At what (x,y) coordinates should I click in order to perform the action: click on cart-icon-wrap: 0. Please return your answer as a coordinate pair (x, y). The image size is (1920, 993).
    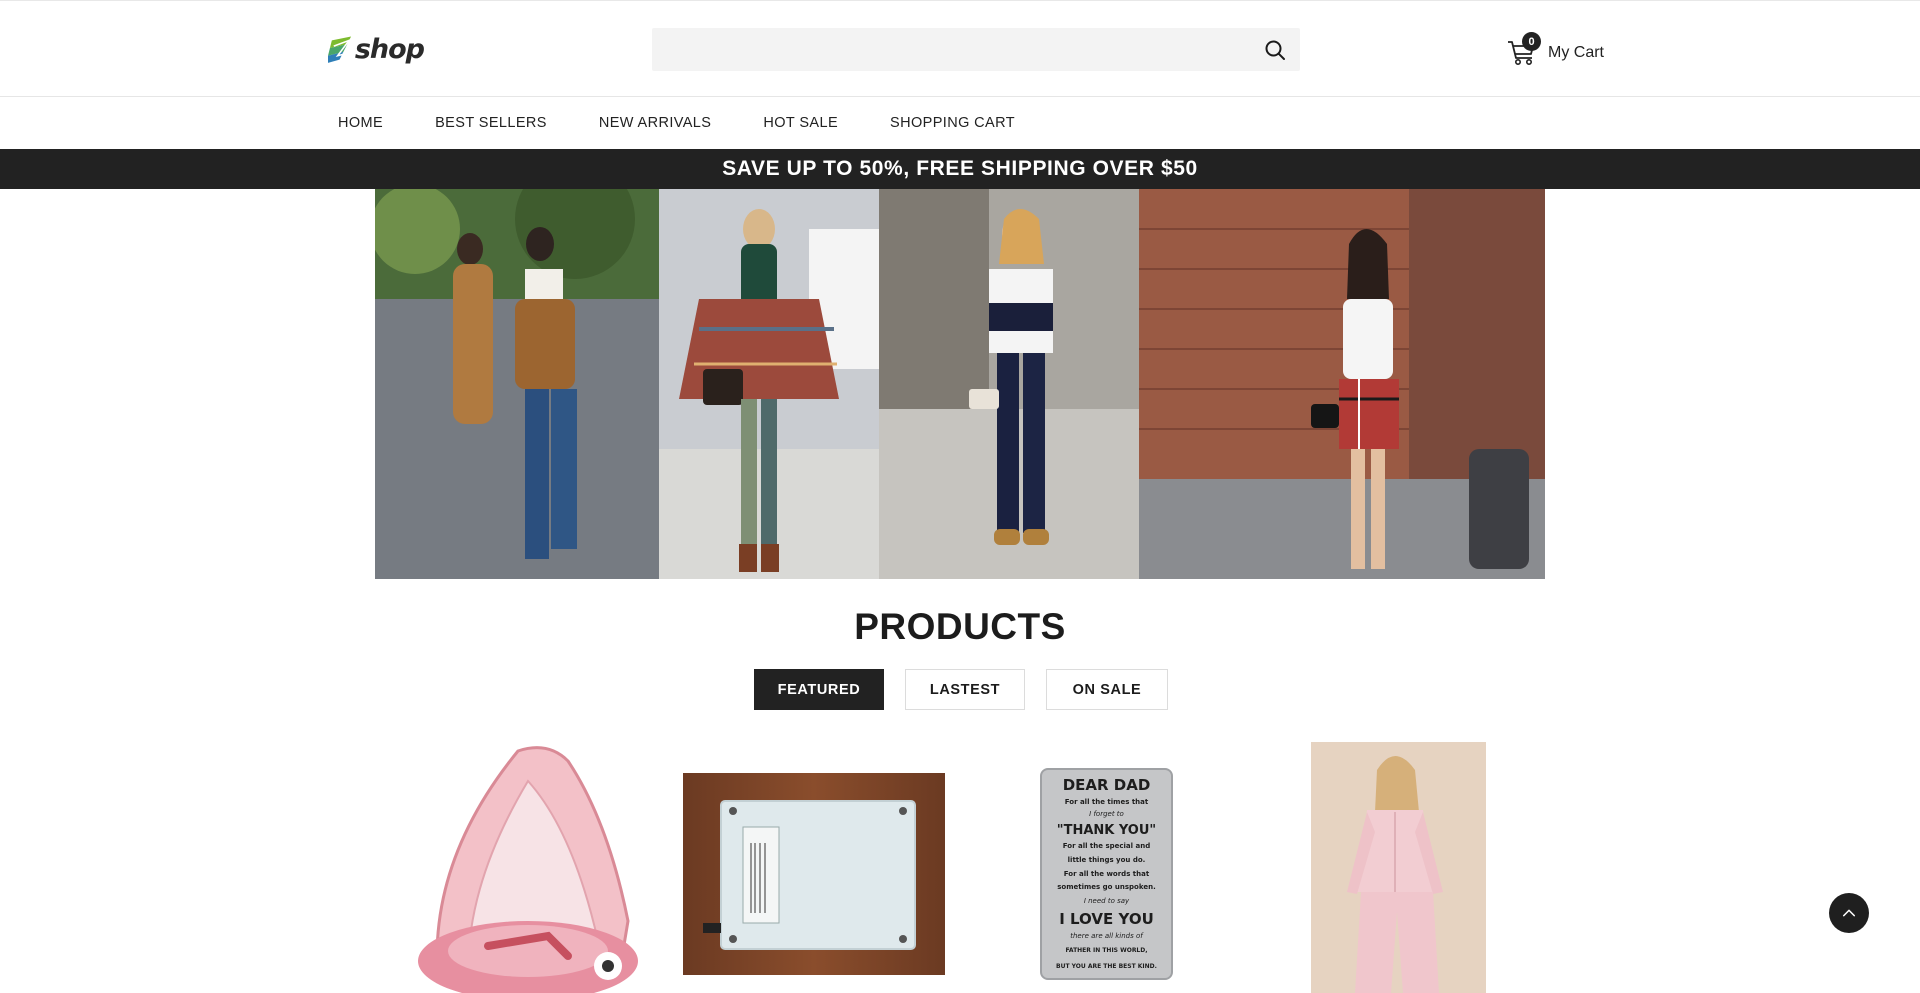
    Looking at the image, I should click on (1523, 49).